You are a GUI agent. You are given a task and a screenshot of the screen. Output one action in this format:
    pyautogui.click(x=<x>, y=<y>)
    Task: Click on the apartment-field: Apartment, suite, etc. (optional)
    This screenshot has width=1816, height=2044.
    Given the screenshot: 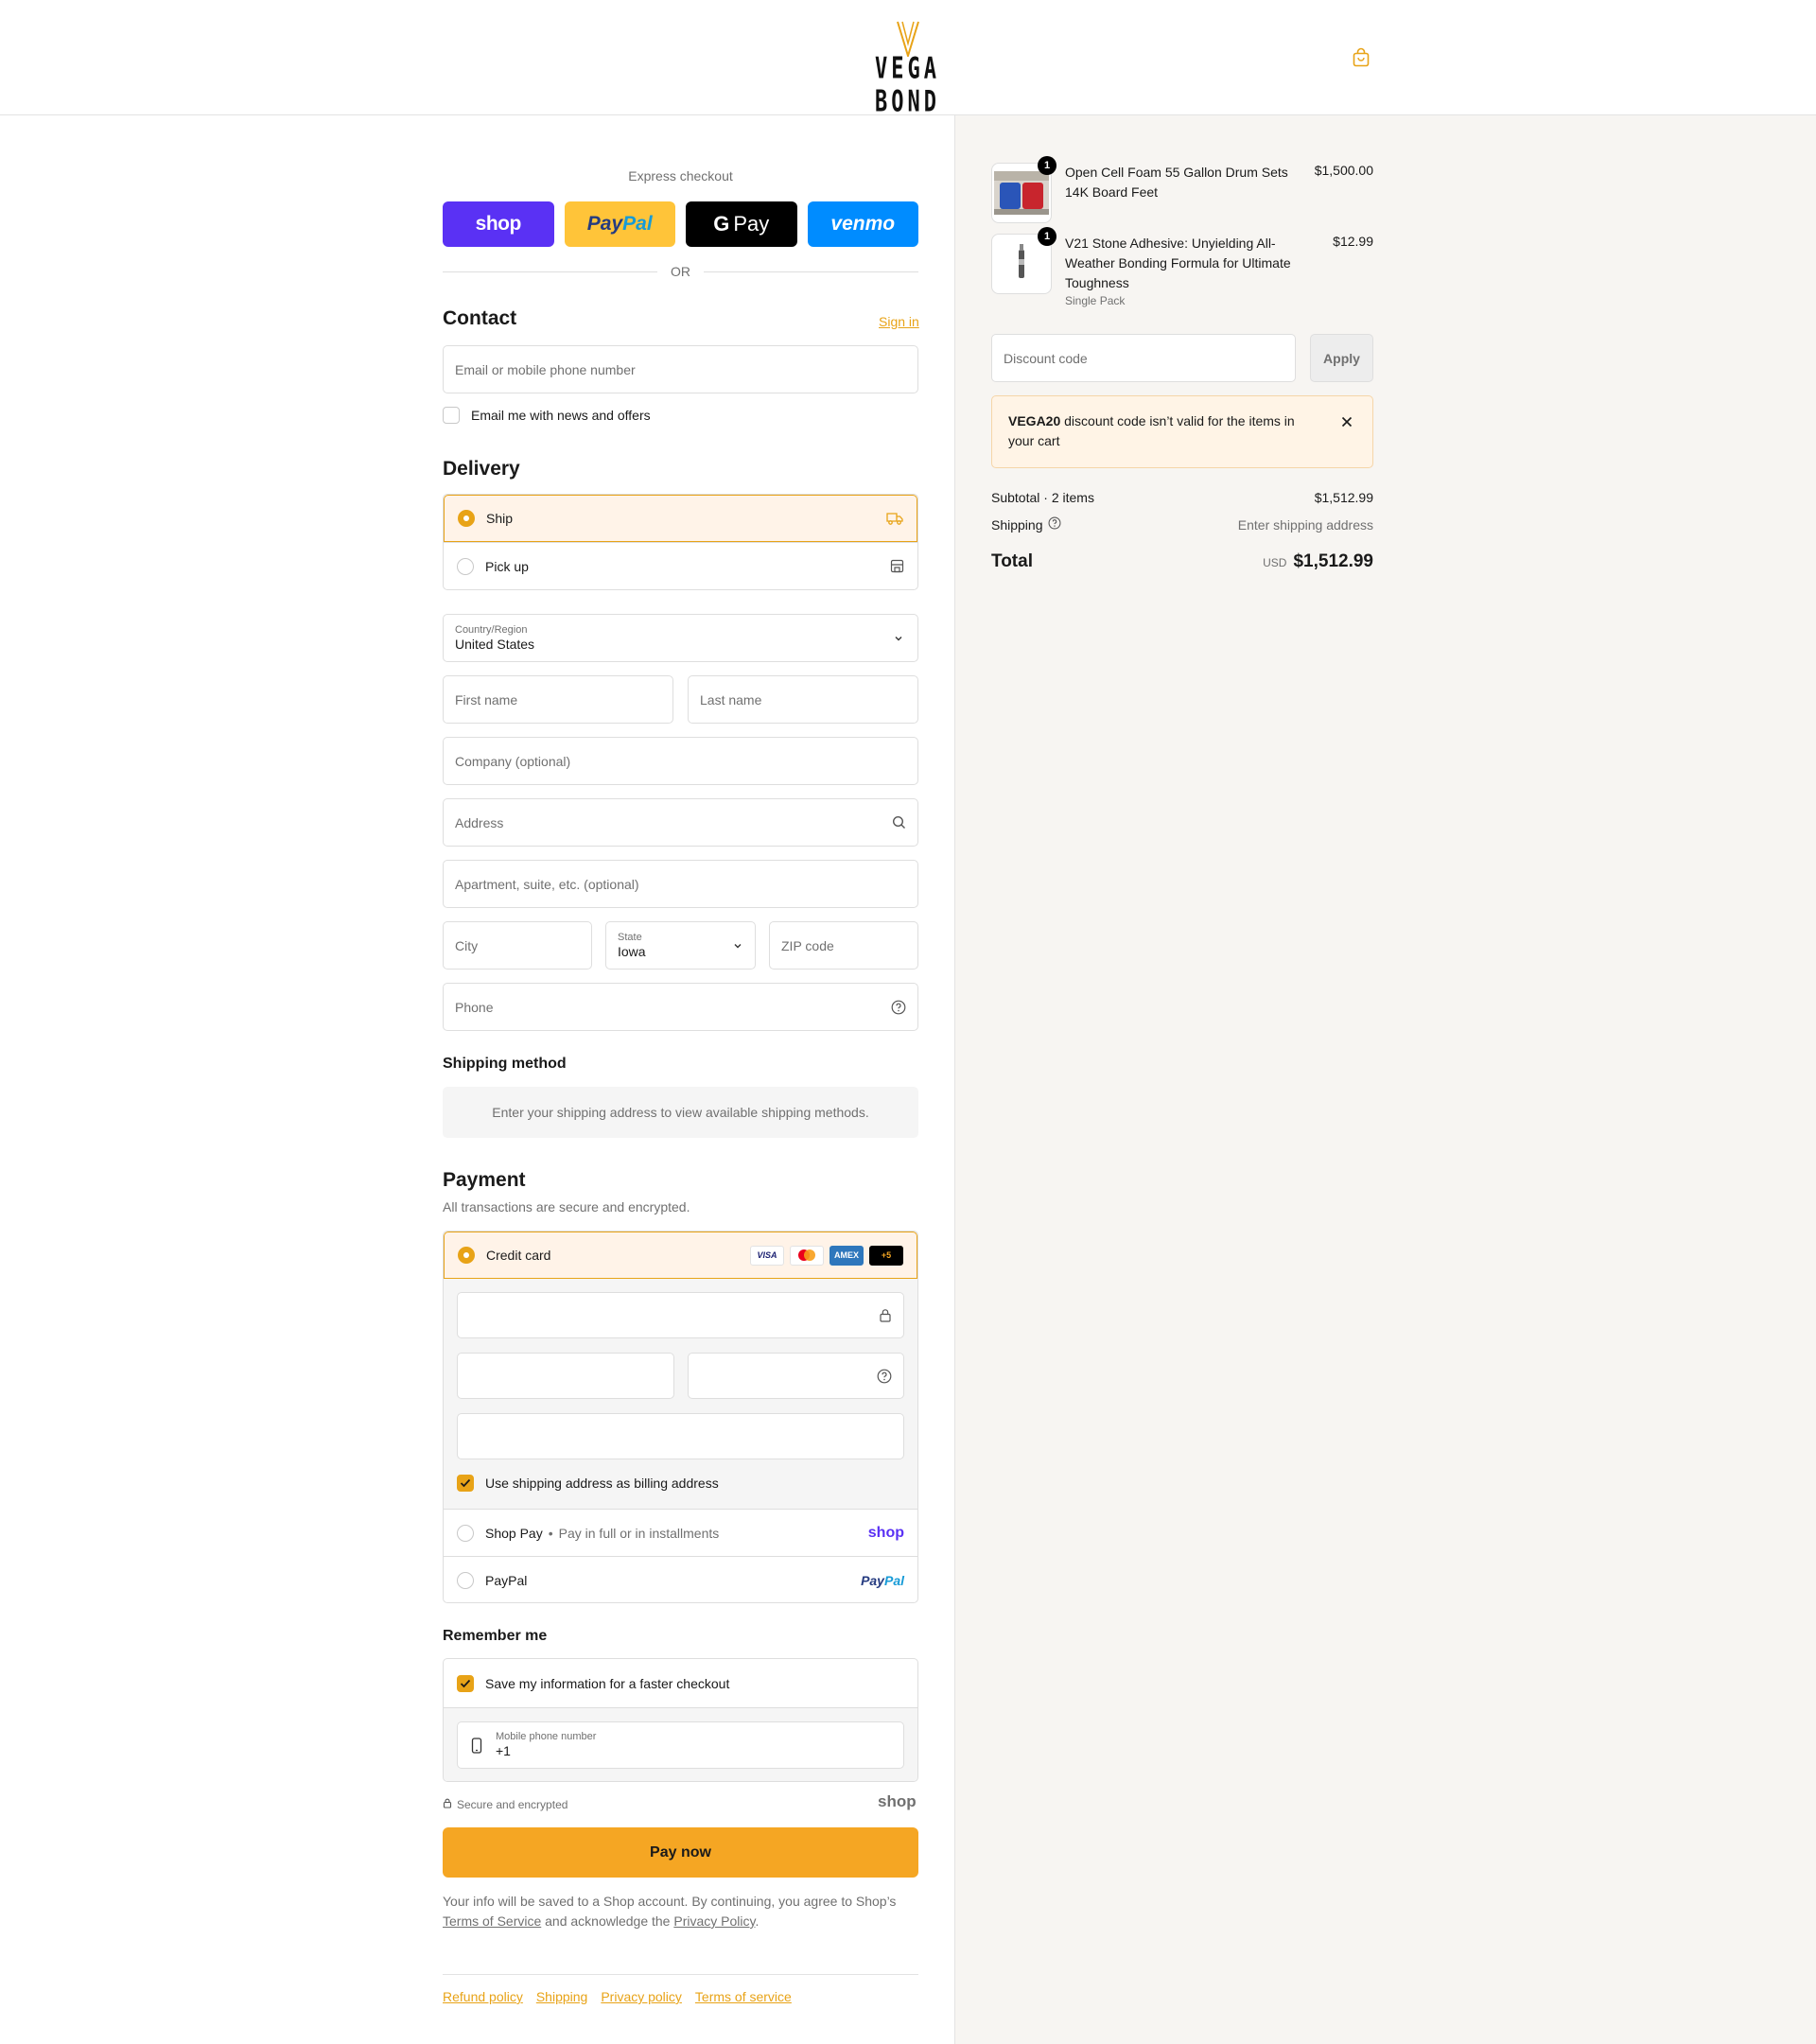 What is the action you would take?
    pyautogui.click(x=680, y=884)
    